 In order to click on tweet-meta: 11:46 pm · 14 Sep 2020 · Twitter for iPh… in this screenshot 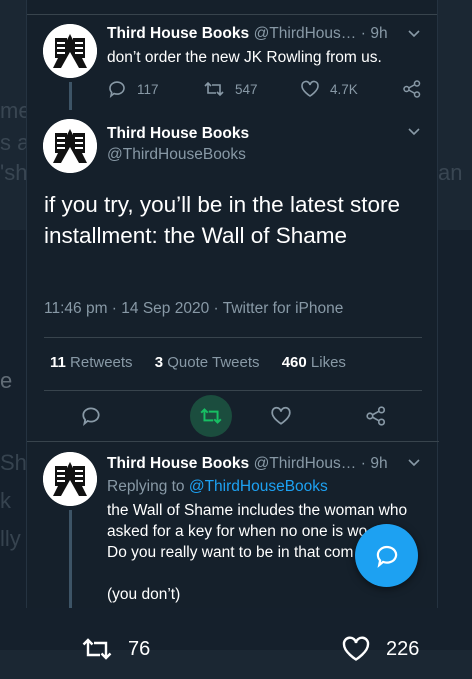, I will do `click(193, 309)`.